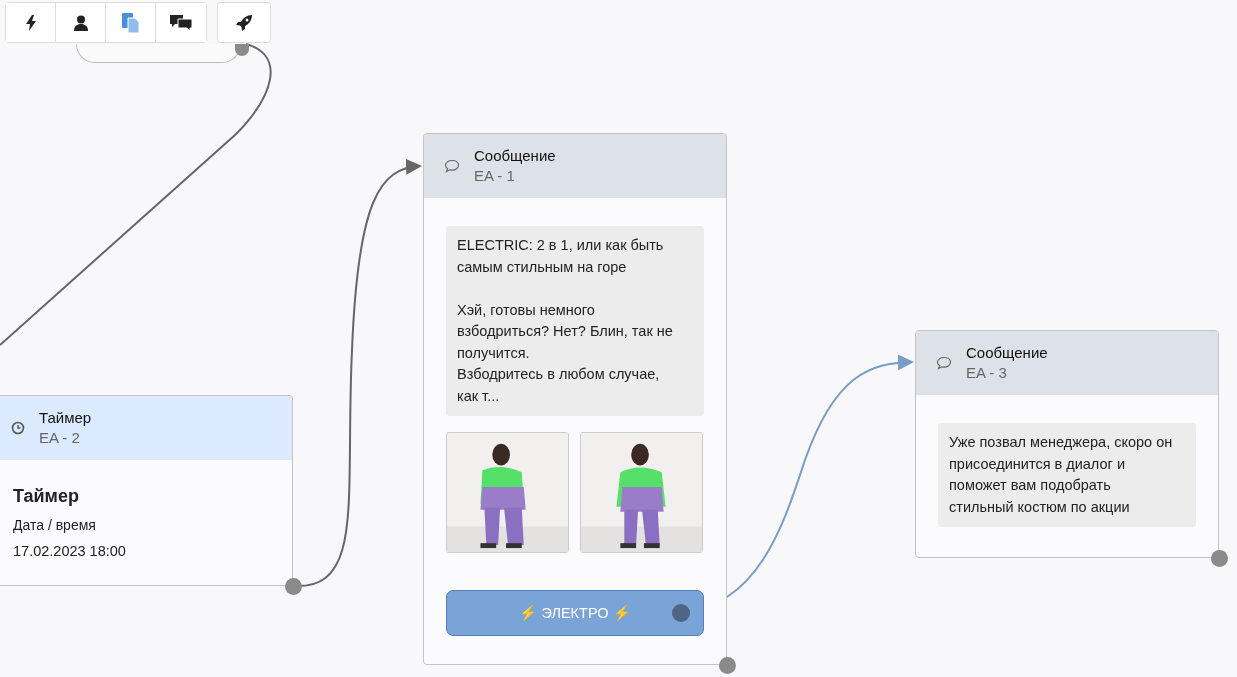  I want to click on field-value: 17.02.2023 18:00, so click(70, 551).